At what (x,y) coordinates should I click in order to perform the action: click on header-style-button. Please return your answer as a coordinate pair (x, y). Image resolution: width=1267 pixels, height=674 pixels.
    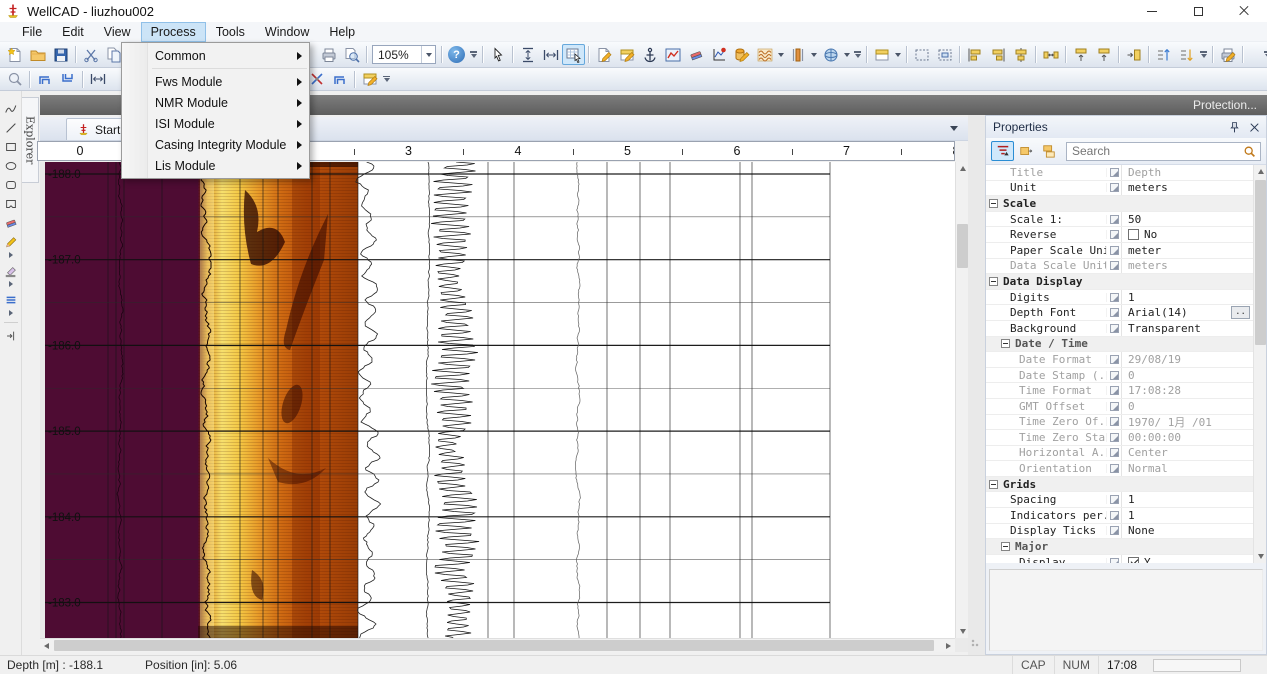
    Looking at the image, I should click on (881, 54).